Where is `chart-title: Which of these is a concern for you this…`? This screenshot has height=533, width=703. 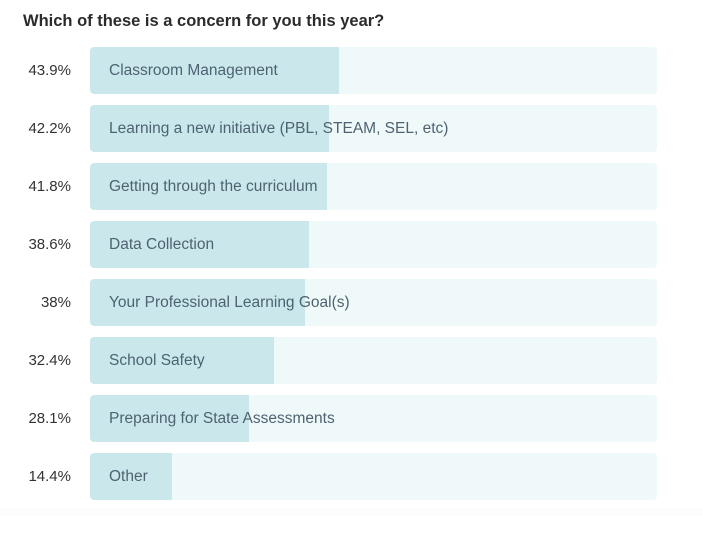
chart-title: Which of these is a concern for you this… is located at coordinates (204, 21).